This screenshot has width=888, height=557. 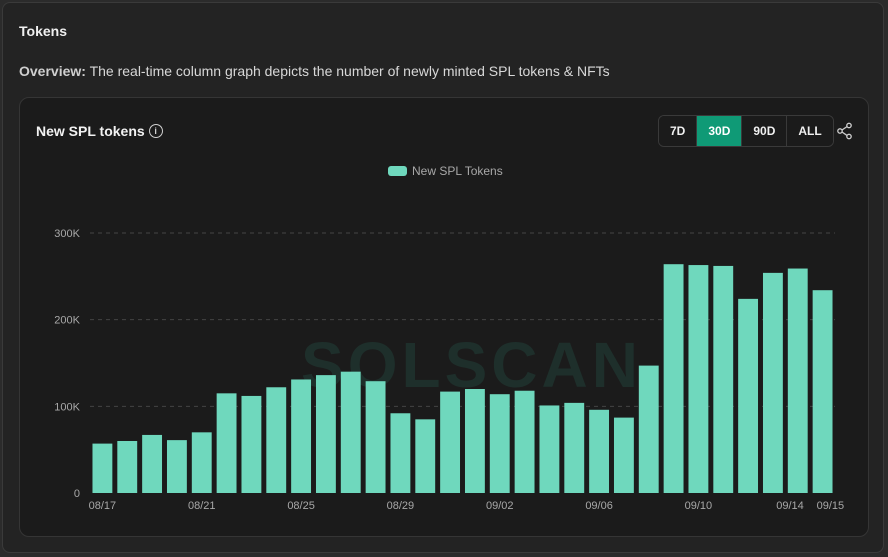 What do you see at coordinates (67, 407) in the screenshot?
I see `y-tick-label: 100K` at bounding box center [67, 407].